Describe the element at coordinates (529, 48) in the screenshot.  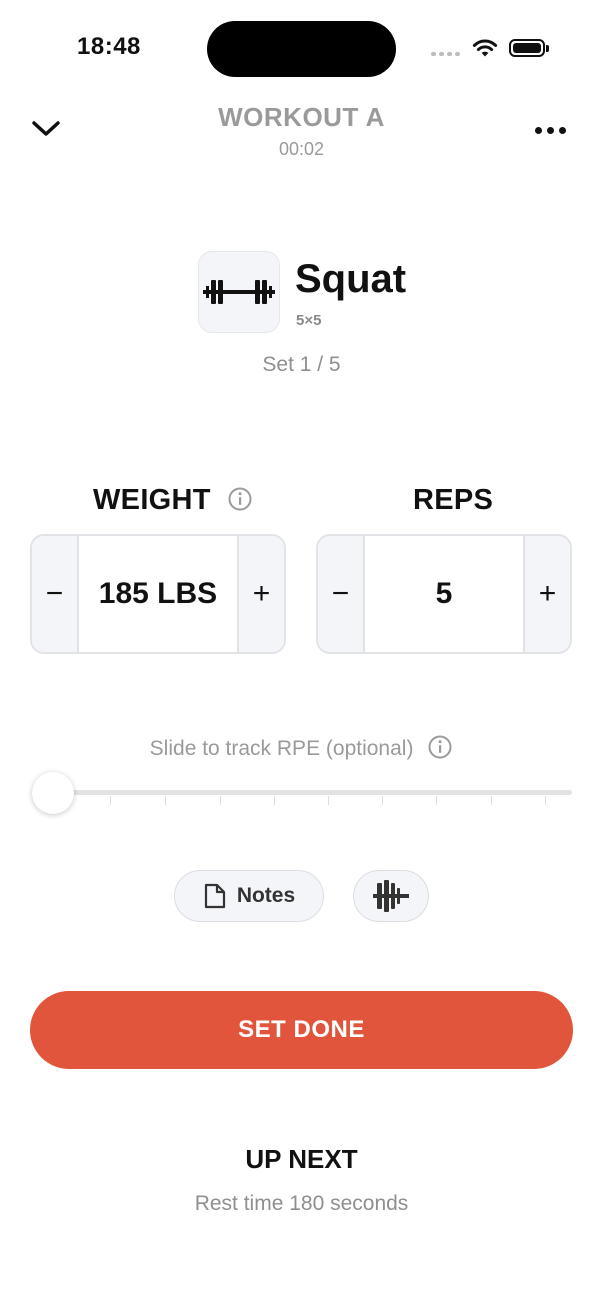
I see `battery-icon` at that location.